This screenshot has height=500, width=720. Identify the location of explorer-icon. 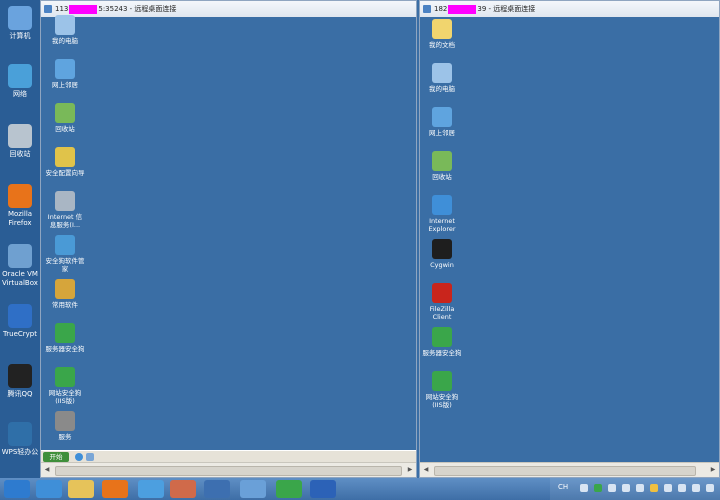
(81, 489).